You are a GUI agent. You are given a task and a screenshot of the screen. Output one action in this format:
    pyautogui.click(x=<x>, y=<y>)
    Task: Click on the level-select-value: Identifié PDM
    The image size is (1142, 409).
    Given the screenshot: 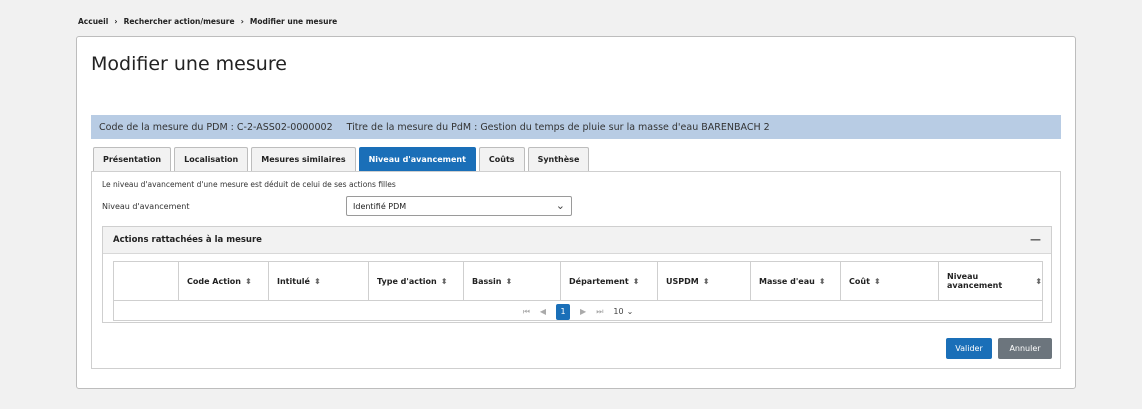 What is the action you would take?
    pyautogui.click(x=380, y=206)
    